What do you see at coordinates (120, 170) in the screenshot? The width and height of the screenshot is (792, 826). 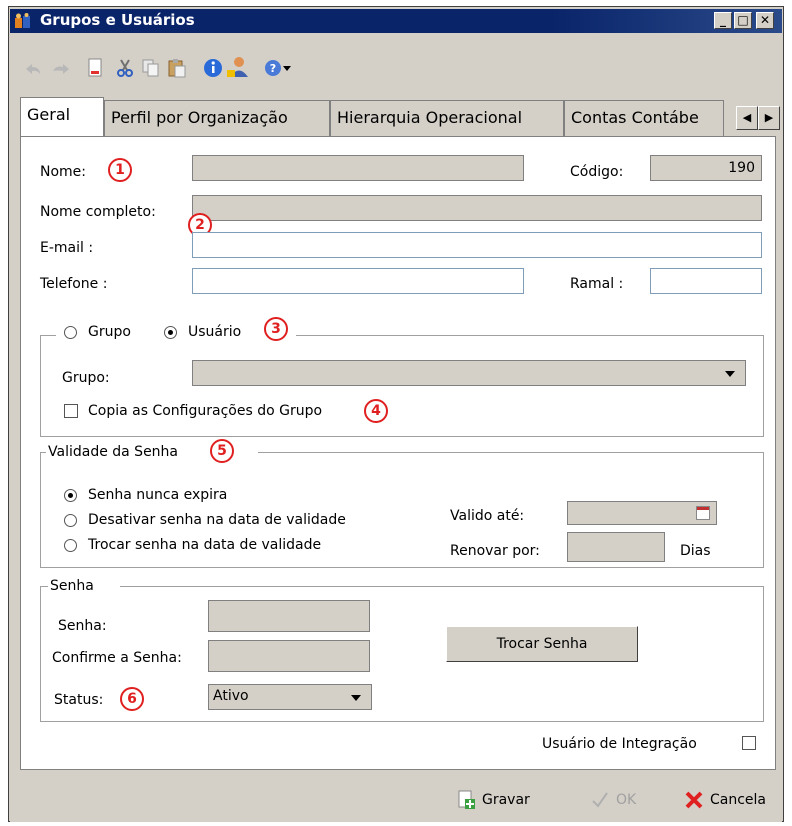 I see `annotation-badge-1: 1` at bounding box center [120, 170].